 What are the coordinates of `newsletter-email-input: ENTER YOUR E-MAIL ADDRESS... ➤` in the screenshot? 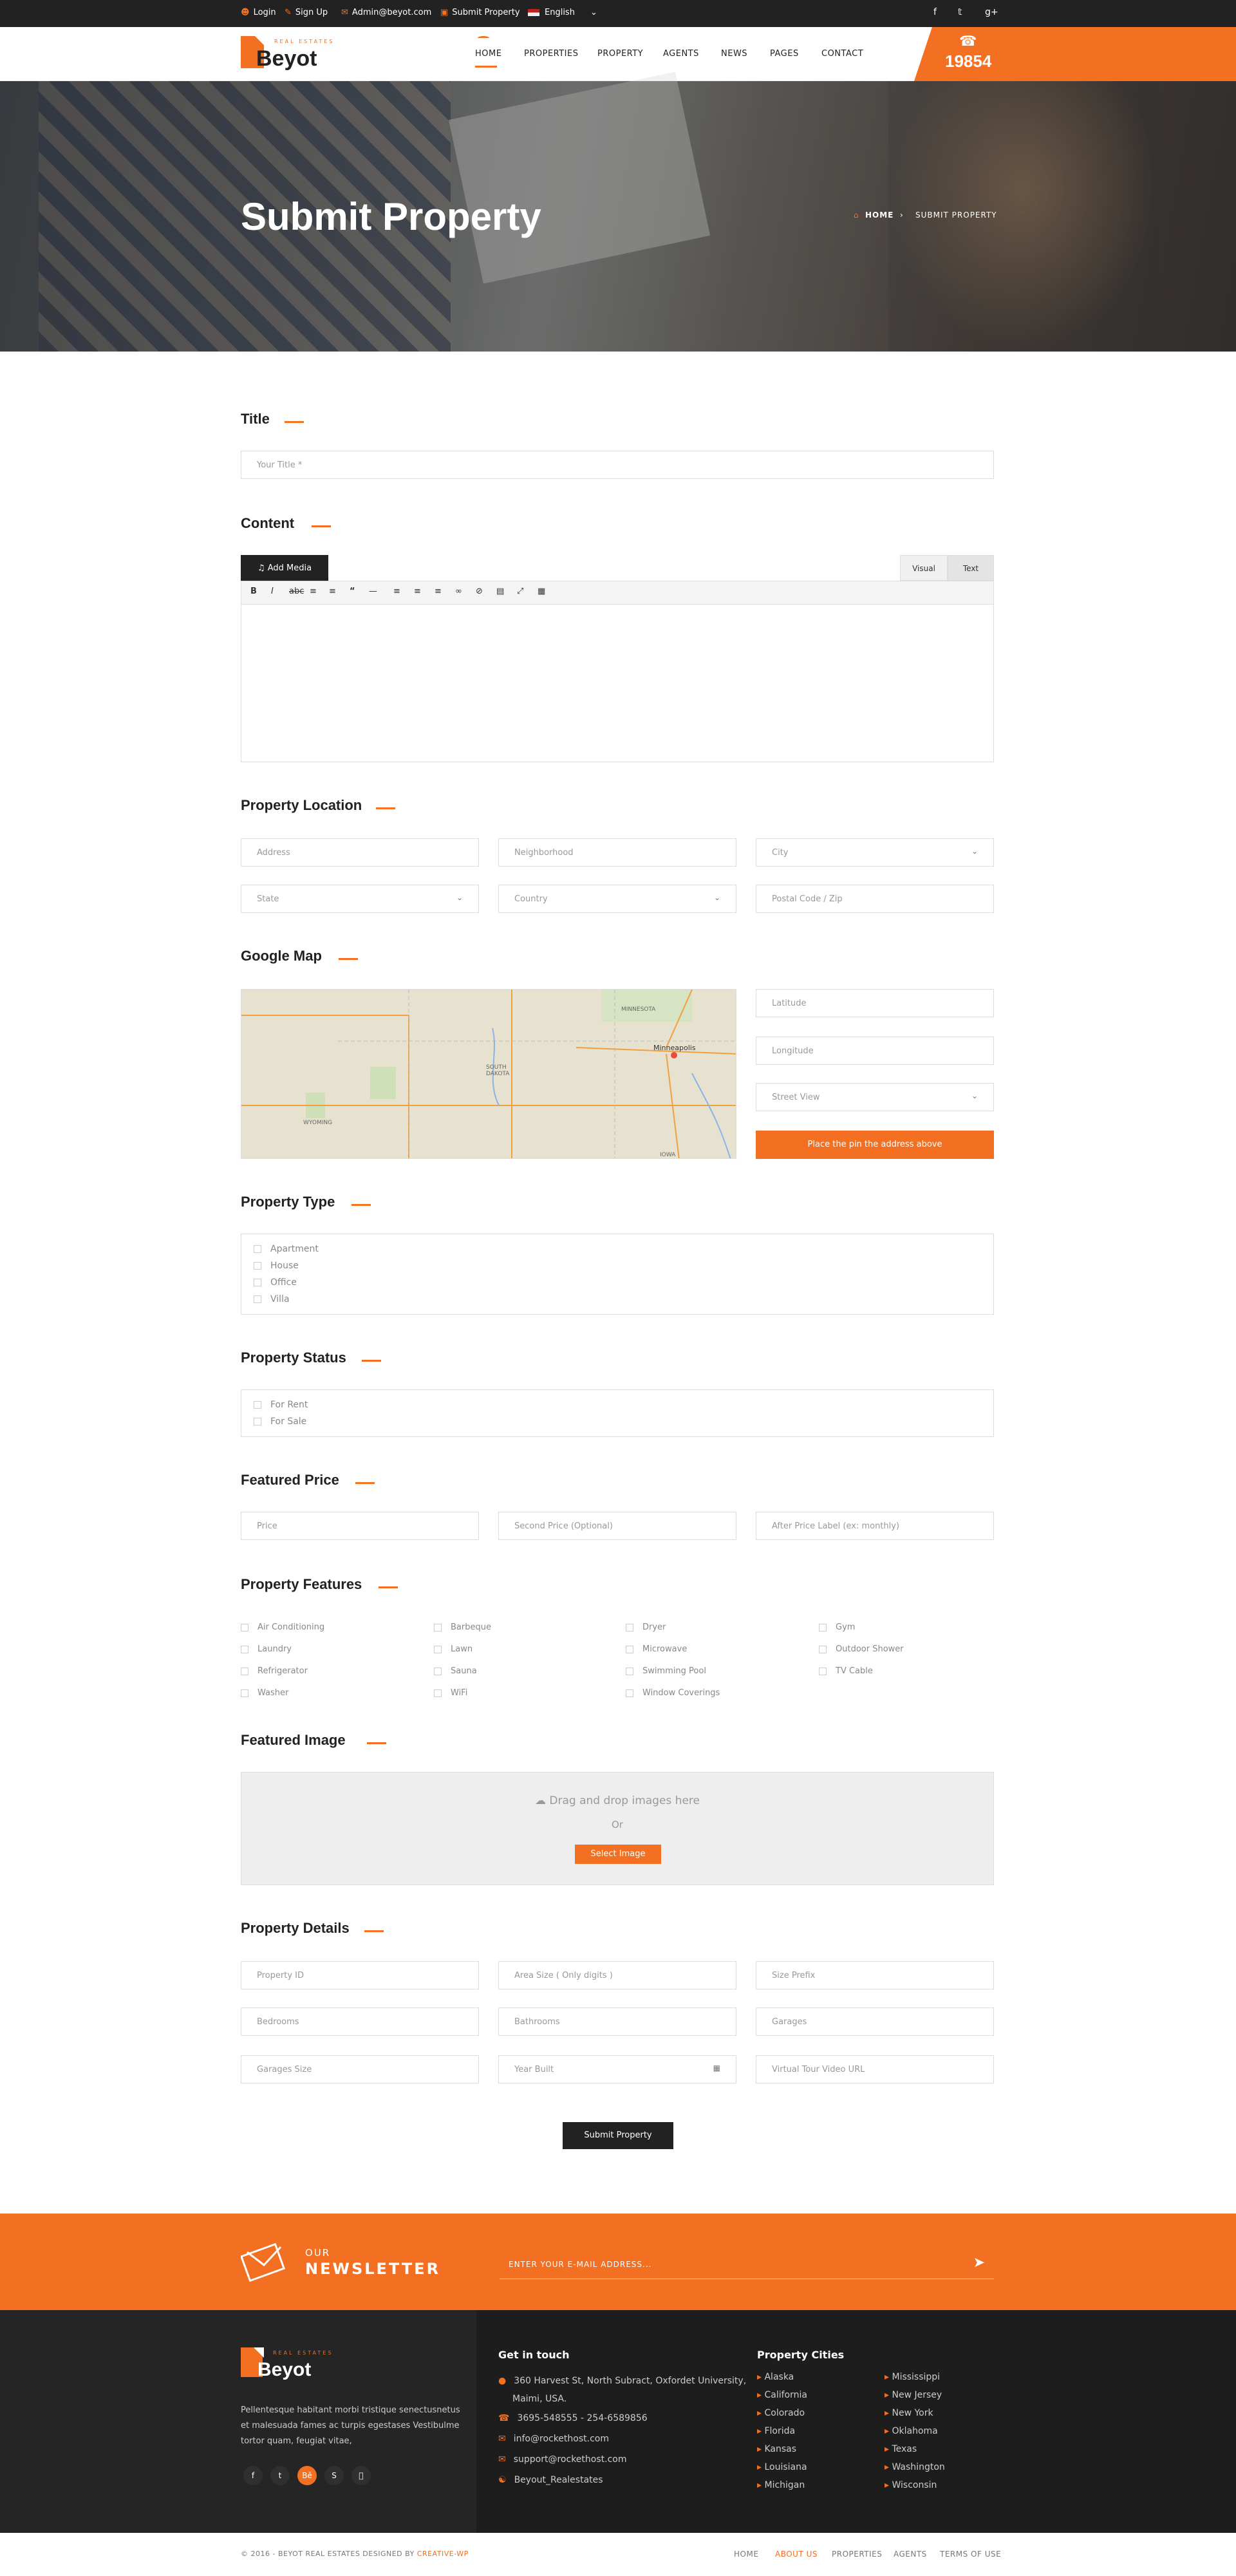 It's located at (747, 2265).